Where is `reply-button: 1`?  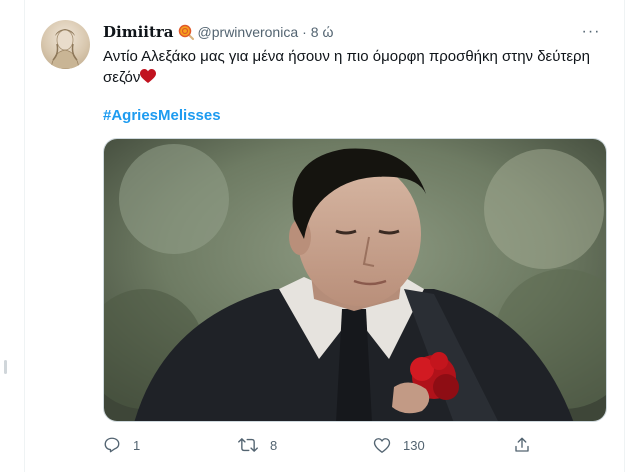
reply-button: 1 is located at coordinates (170, 445).